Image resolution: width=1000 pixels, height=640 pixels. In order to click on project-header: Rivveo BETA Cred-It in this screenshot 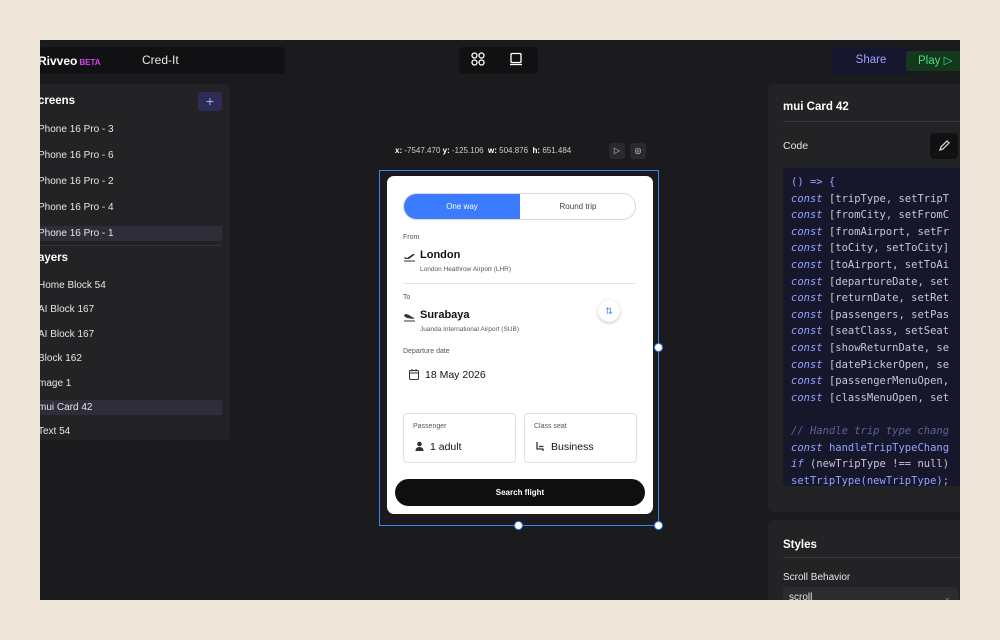, I will do `click(162, 60)`.